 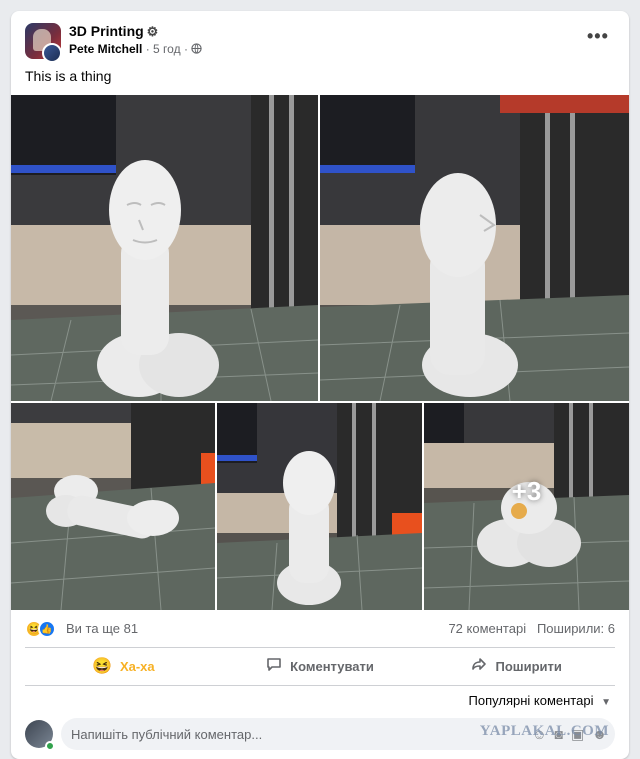 What do you see at coordinates (544, 731) in the screenshot?
I see `watermark-logo: YAPLAKAL.COM` at bounding box center [544, 731].